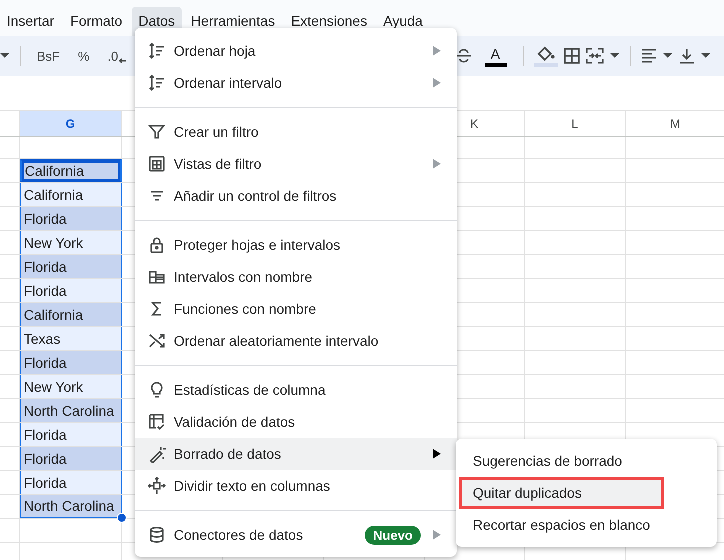  What do you see at coordinates (157, 245) in the screenshot?
I see `lock-icon` at bounding box center [157, 245].